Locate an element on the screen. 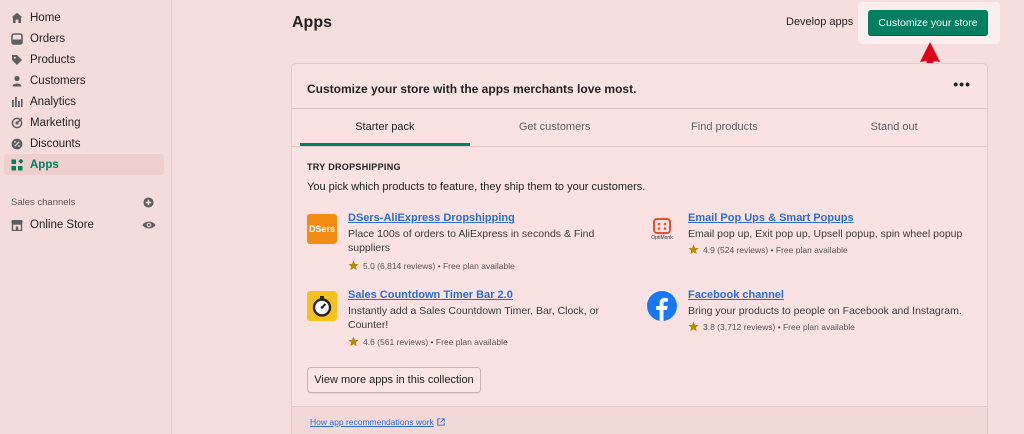  more-actions-icon: ••• is located at coordinates (962, 84).